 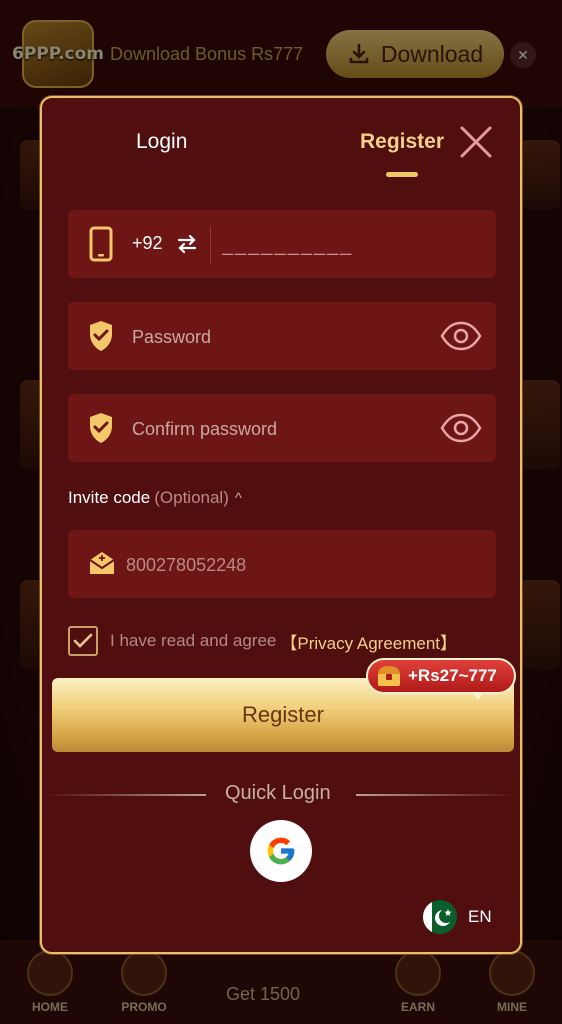 I want to click on field-divider, so click(x=210, y=245).